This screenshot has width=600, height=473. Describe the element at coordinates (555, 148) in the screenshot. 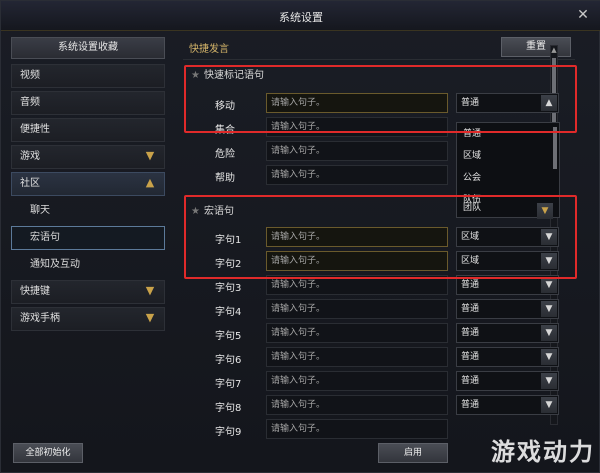

I see `dropdown-scroll-thumb` at that location.